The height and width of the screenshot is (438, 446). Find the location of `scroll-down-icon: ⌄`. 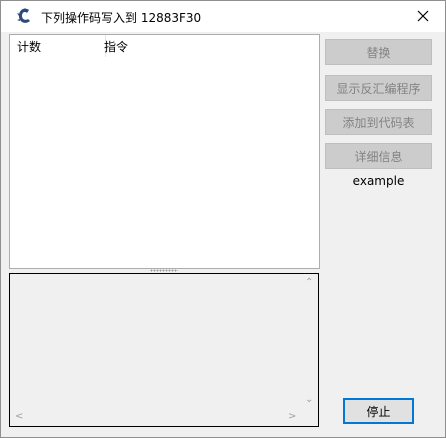

scroll-down-icon: ⌄ is located at coordinates (309, 400).